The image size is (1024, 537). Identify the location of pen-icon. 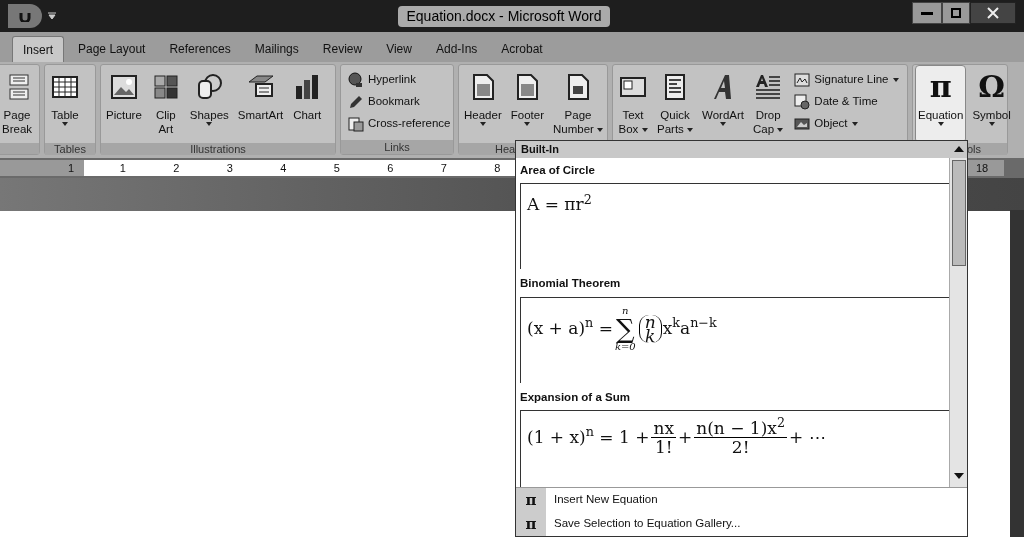
(356, 102).